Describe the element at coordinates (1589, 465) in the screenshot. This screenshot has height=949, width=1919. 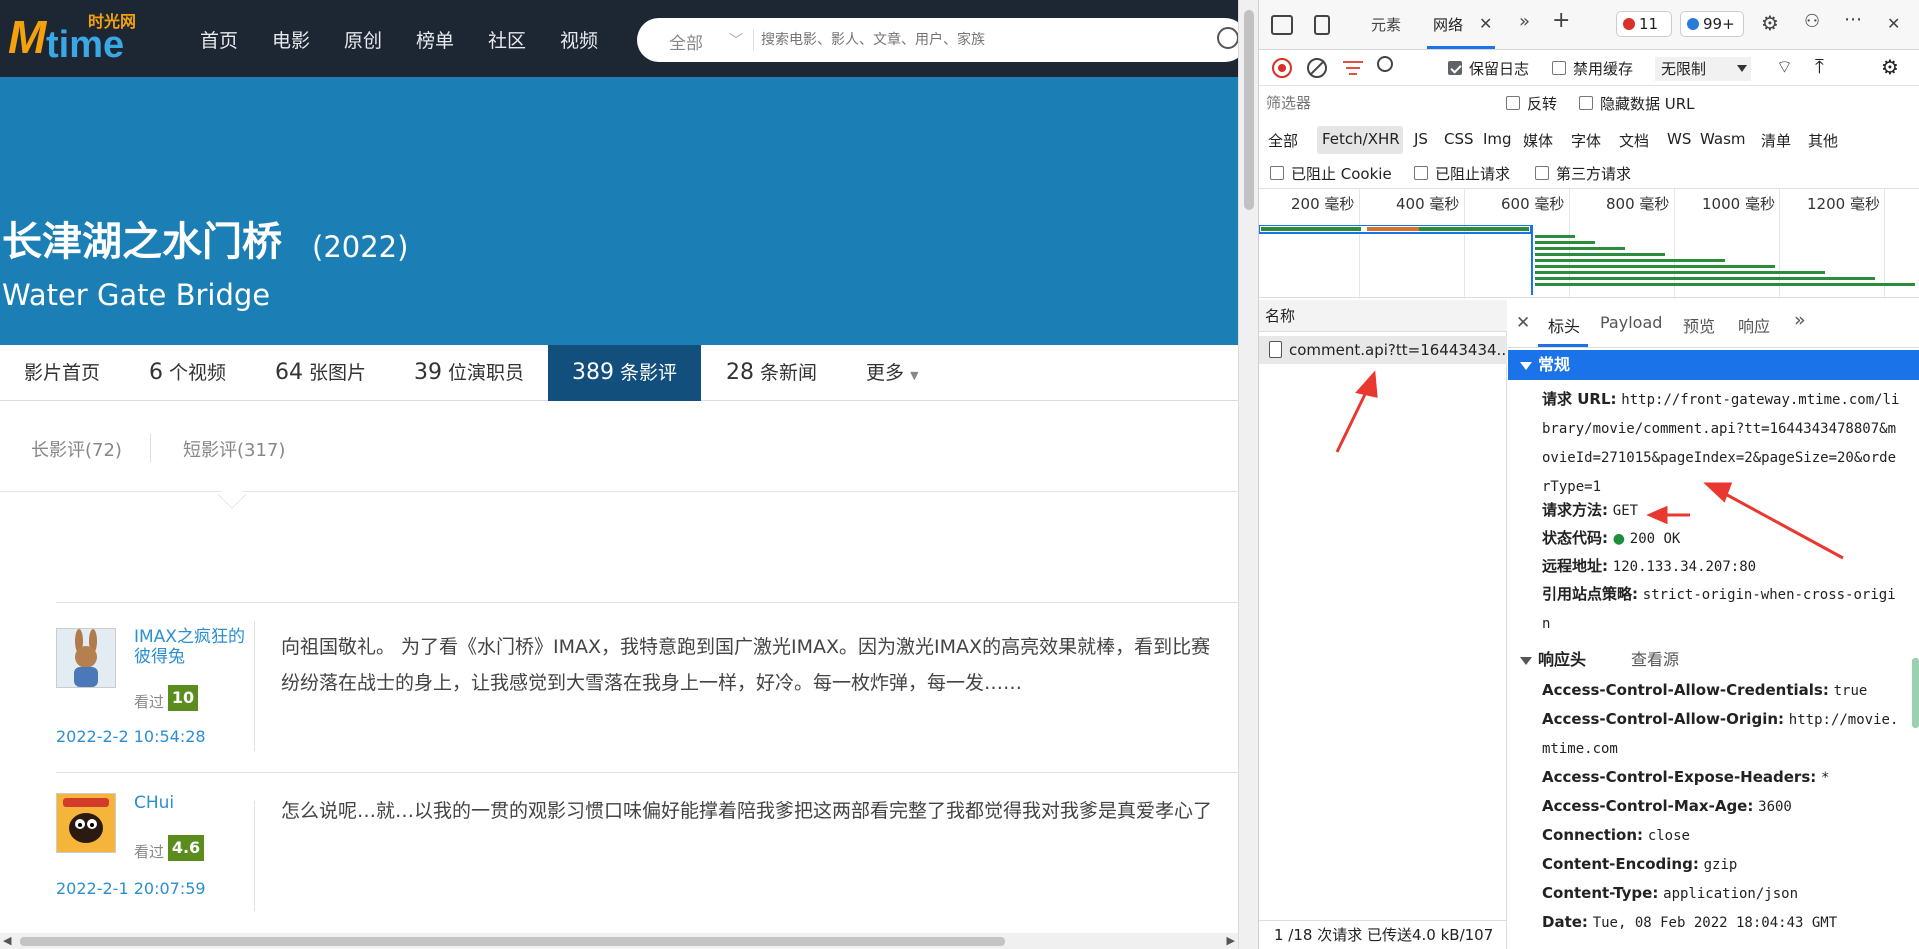
I see `annotation-arrows` at that location.